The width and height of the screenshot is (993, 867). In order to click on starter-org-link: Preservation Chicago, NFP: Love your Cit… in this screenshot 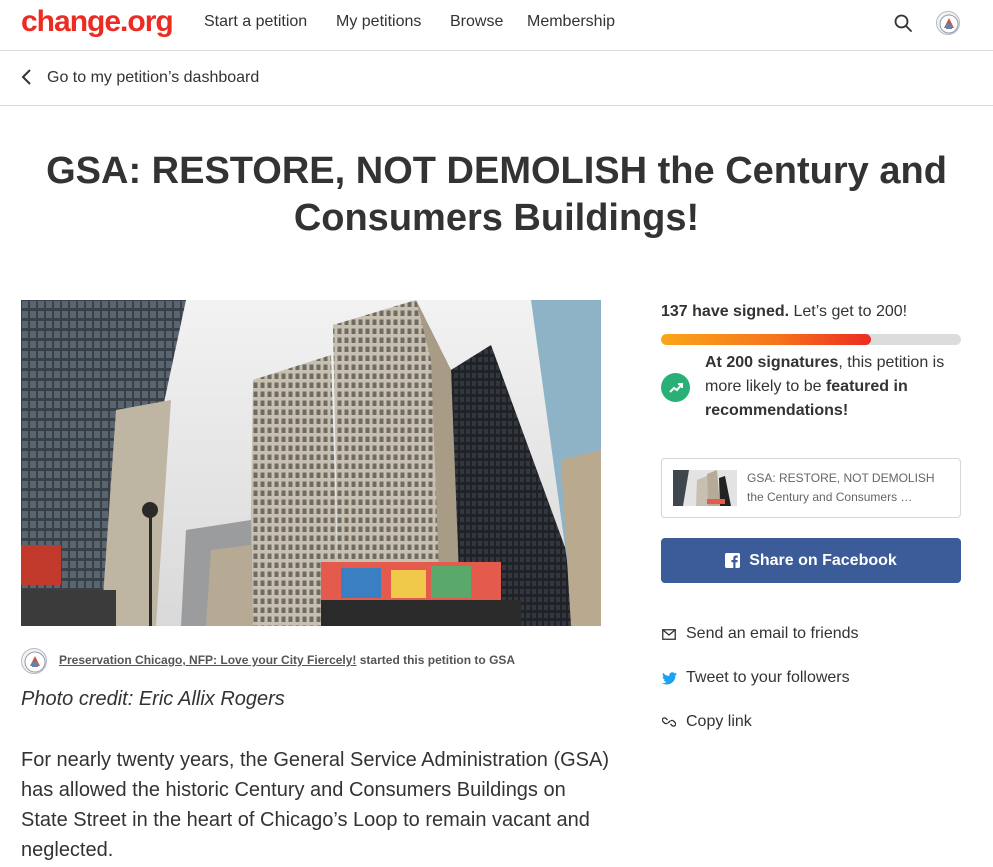, I will do `click(207, 660)`.